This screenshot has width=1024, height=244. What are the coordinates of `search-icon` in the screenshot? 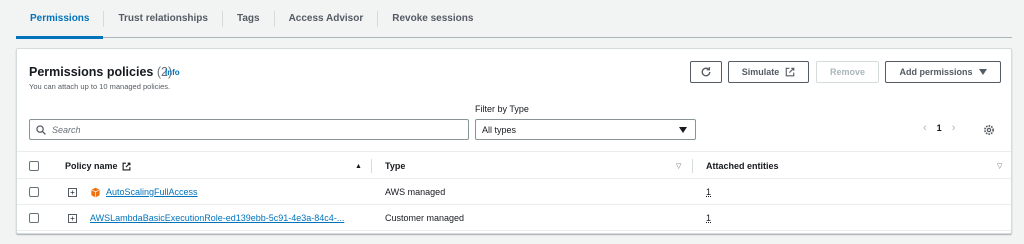 It's located at (41, 129).